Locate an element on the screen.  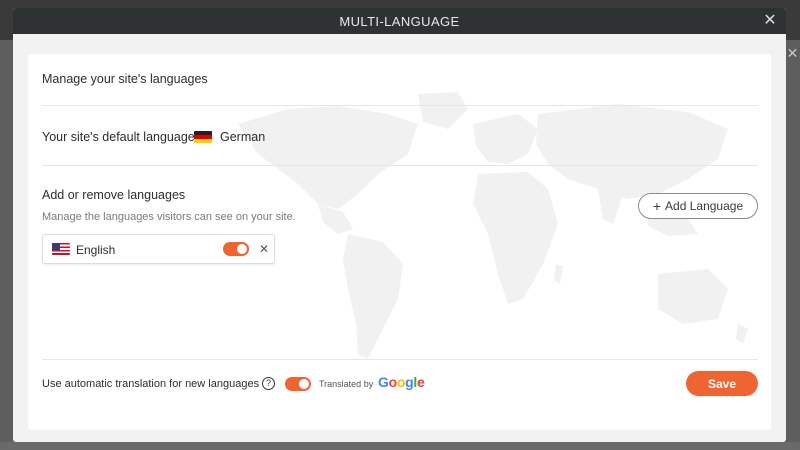
usa-flag-icon is located at coordinates (61, 249).